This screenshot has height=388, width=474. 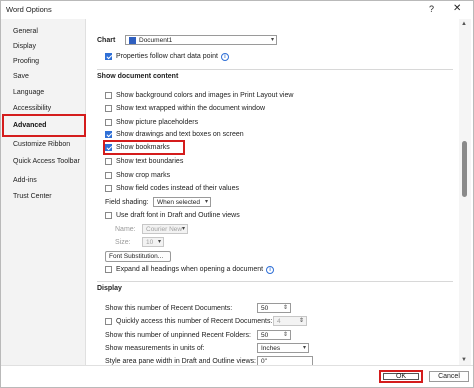 What do you see at coordinates (108, 161) in the screenshot?
I see `show-text-boundaries-checkbox` at bounding box center [108, 161].